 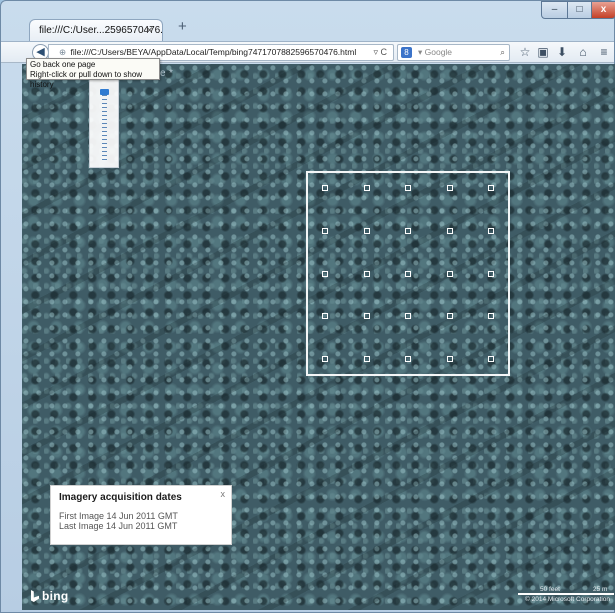 I want to click on first-image-date: First Image 14 Jun 2011 GMT, so click(x=118, y=516).